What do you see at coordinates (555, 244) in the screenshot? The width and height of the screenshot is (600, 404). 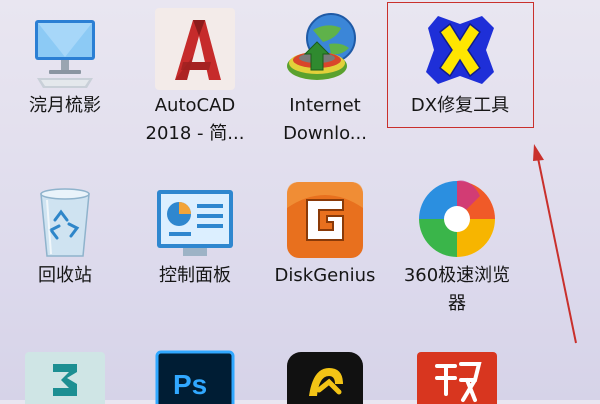 I see `pointer-arrow-icon` at bounding box center [555, 244].